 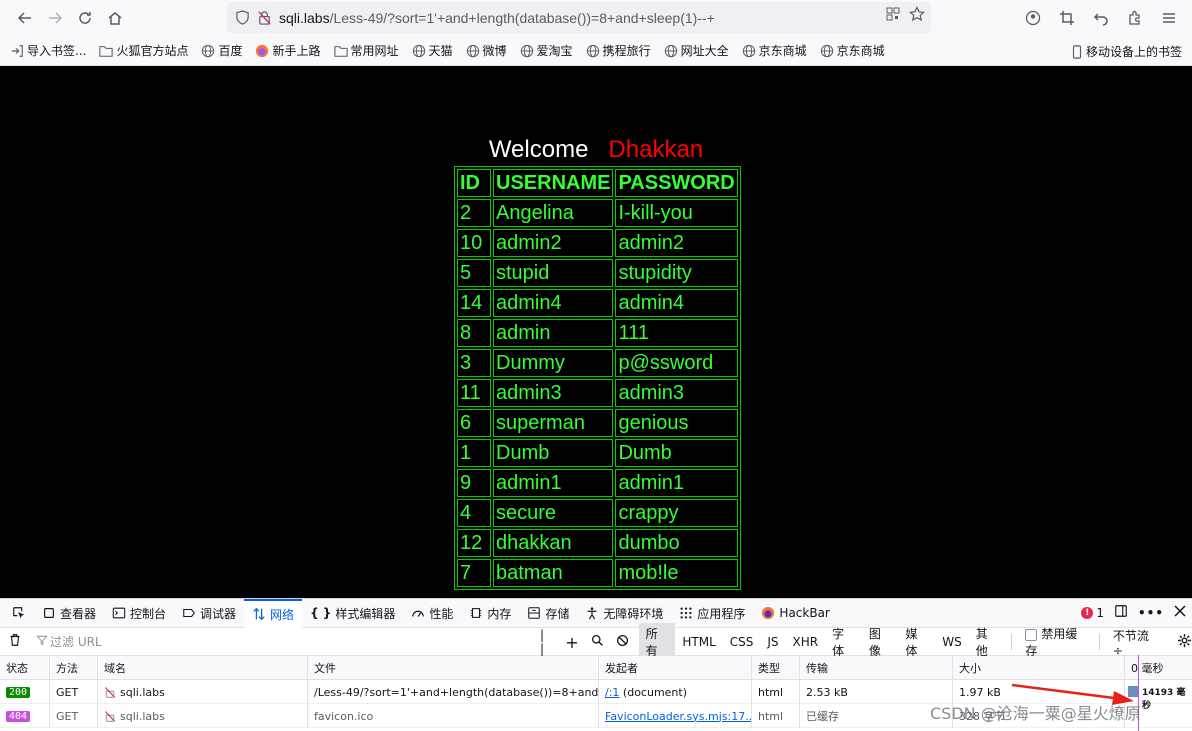 I want to click on cell-password: crappy, so click(x=676, y=513).